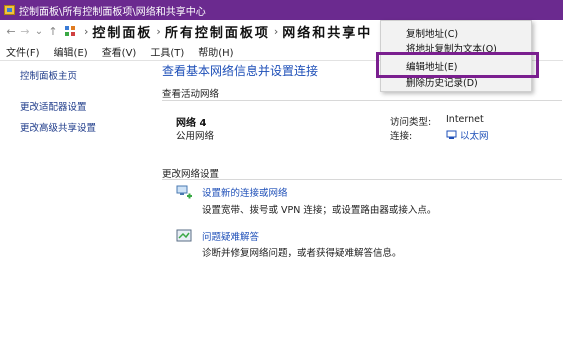  What do you see at coordinates (39, 31) in the screenshot?
I see `recent-locations-icon: ⌄` at bounding box center [39, 31].